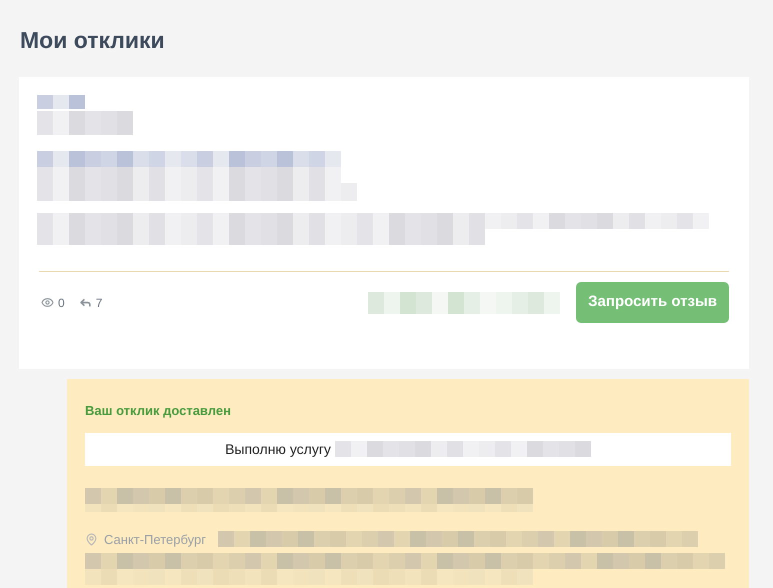 The width and height of the screenshot is (773, 588). What do you see at coordinates (61, 102) in the screenshot?
I see `blurred-text` at bounding box center [61, 102].